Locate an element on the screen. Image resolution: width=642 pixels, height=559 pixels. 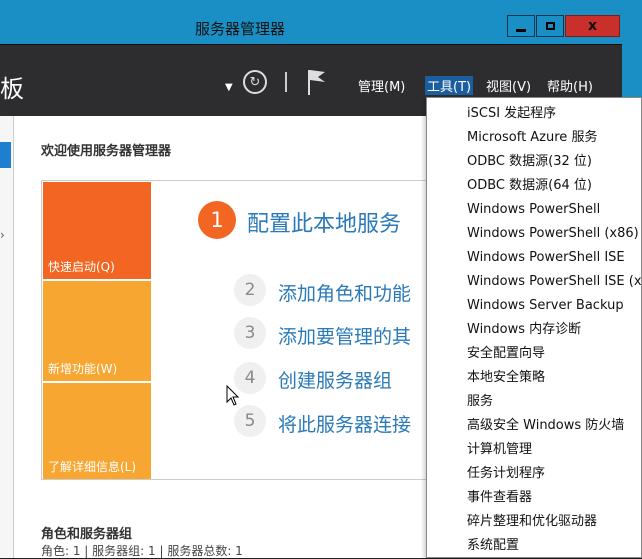
menu-item-advanced-firewall: 高级安全 Windows 防火墙 is located at coordinates (545, 426).